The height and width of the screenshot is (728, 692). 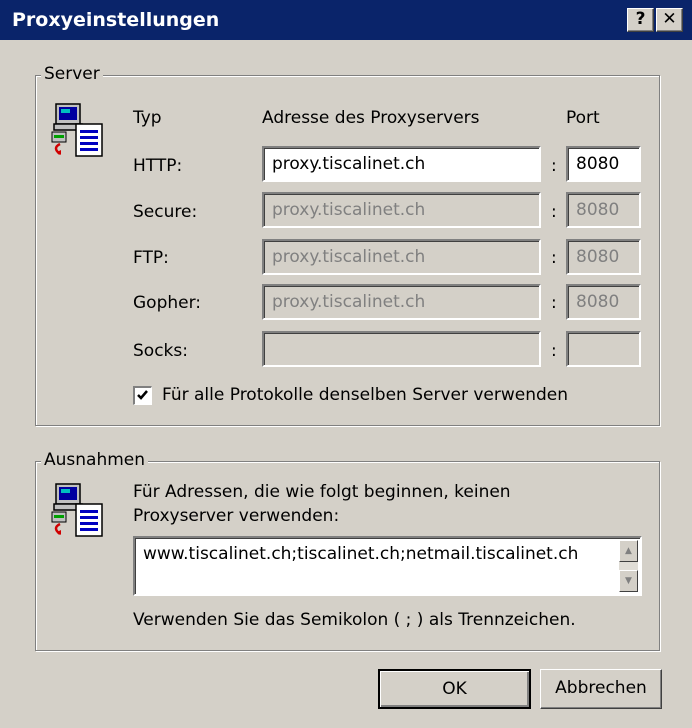 I want to click on scroll-down-arrow-icon: ▼, so click(x=628, y=581).